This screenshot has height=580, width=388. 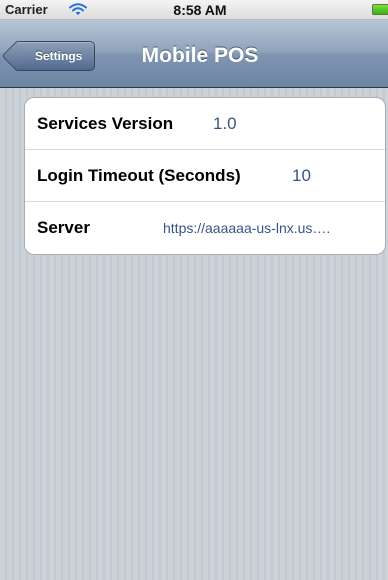 I want to click on back-button-label: Settings, so click(x=59, y=56).